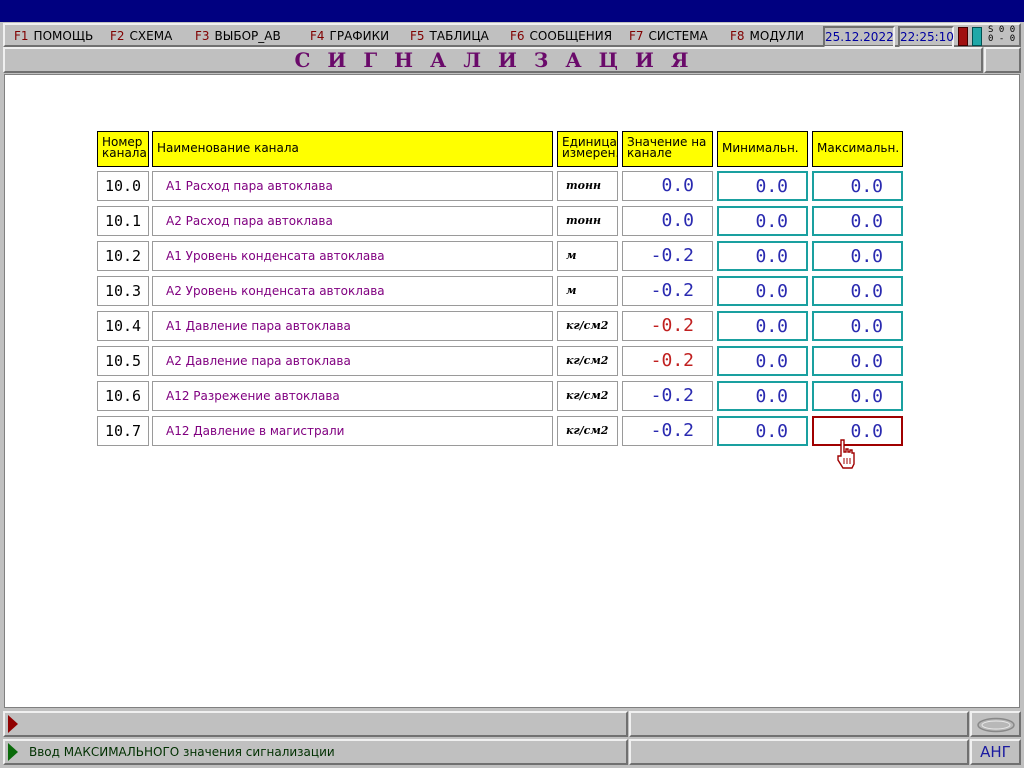 The width and height of the screenshot is (1024, 768). Describe the element at coordinates (117, 36) in the screenshot. I see `menu-key: F2` at that location.